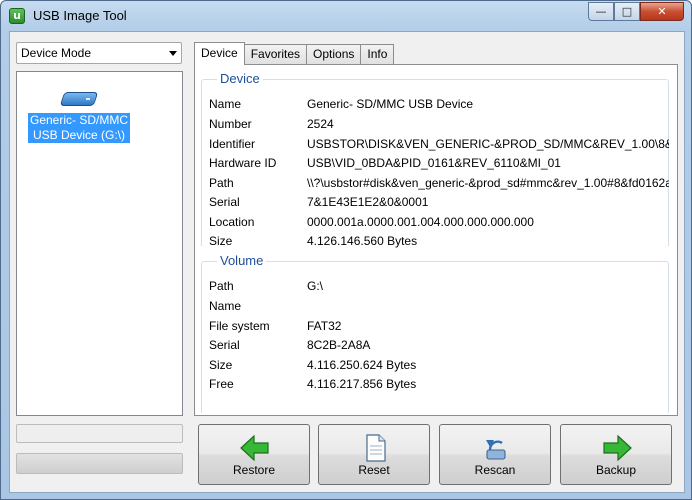  I want to click on mode-select-value: Device Mode, so click(56, 53).